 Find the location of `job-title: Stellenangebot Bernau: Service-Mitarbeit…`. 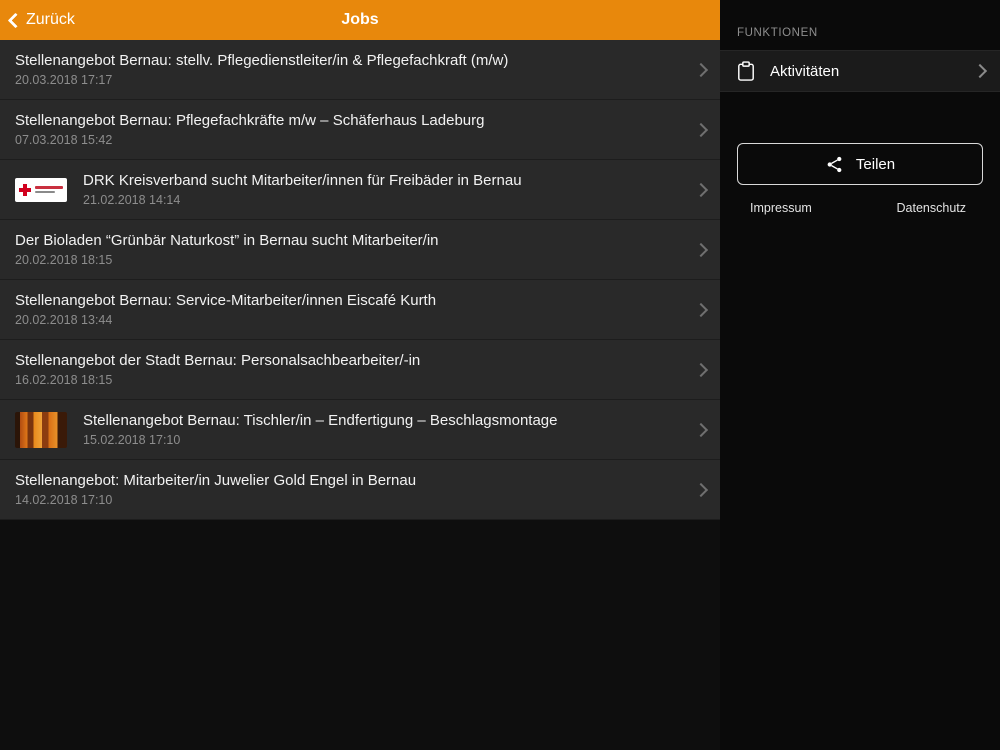

job-title: Stellenangebot Bernau: Service-Mitarbeit… is located at coordinates (226, 300).